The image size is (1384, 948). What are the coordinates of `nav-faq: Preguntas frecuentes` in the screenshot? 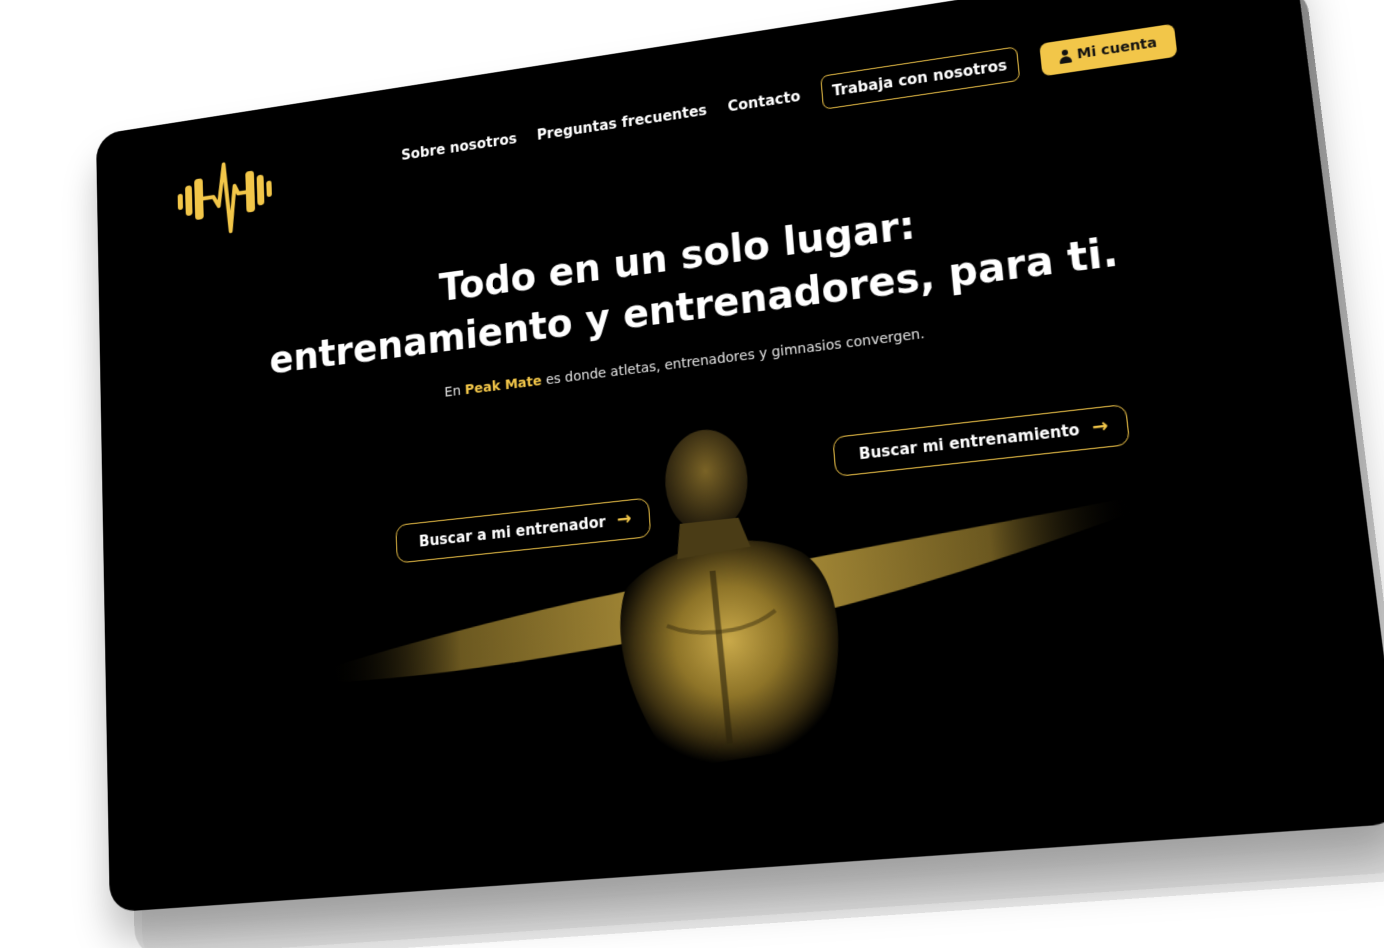 It's located at (621, 123).